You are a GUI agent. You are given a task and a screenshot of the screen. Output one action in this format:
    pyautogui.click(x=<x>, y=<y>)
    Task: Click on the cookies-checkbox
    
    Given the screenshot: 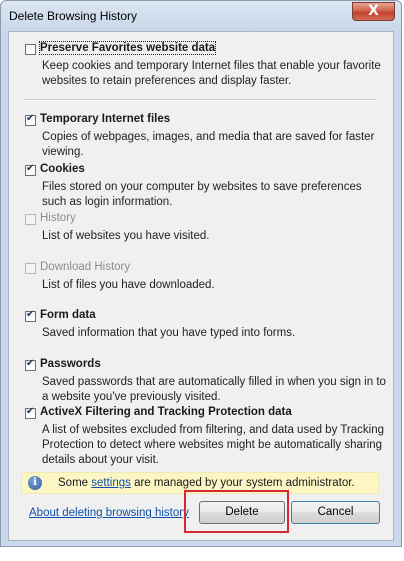 What is the action you would take?
    pyautogui.click(x=30, y=169)
    